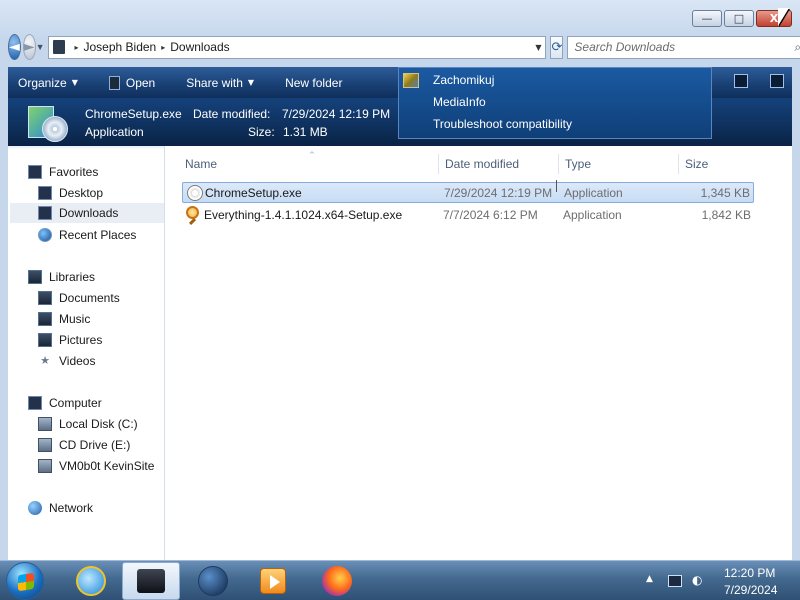 The height and width of the screenshot is (600, 800). What do you see at coordinates (253, 192) in the screenshot?
I see `file-name: ChromeSetup.exe` at bounding box center [253, 192].